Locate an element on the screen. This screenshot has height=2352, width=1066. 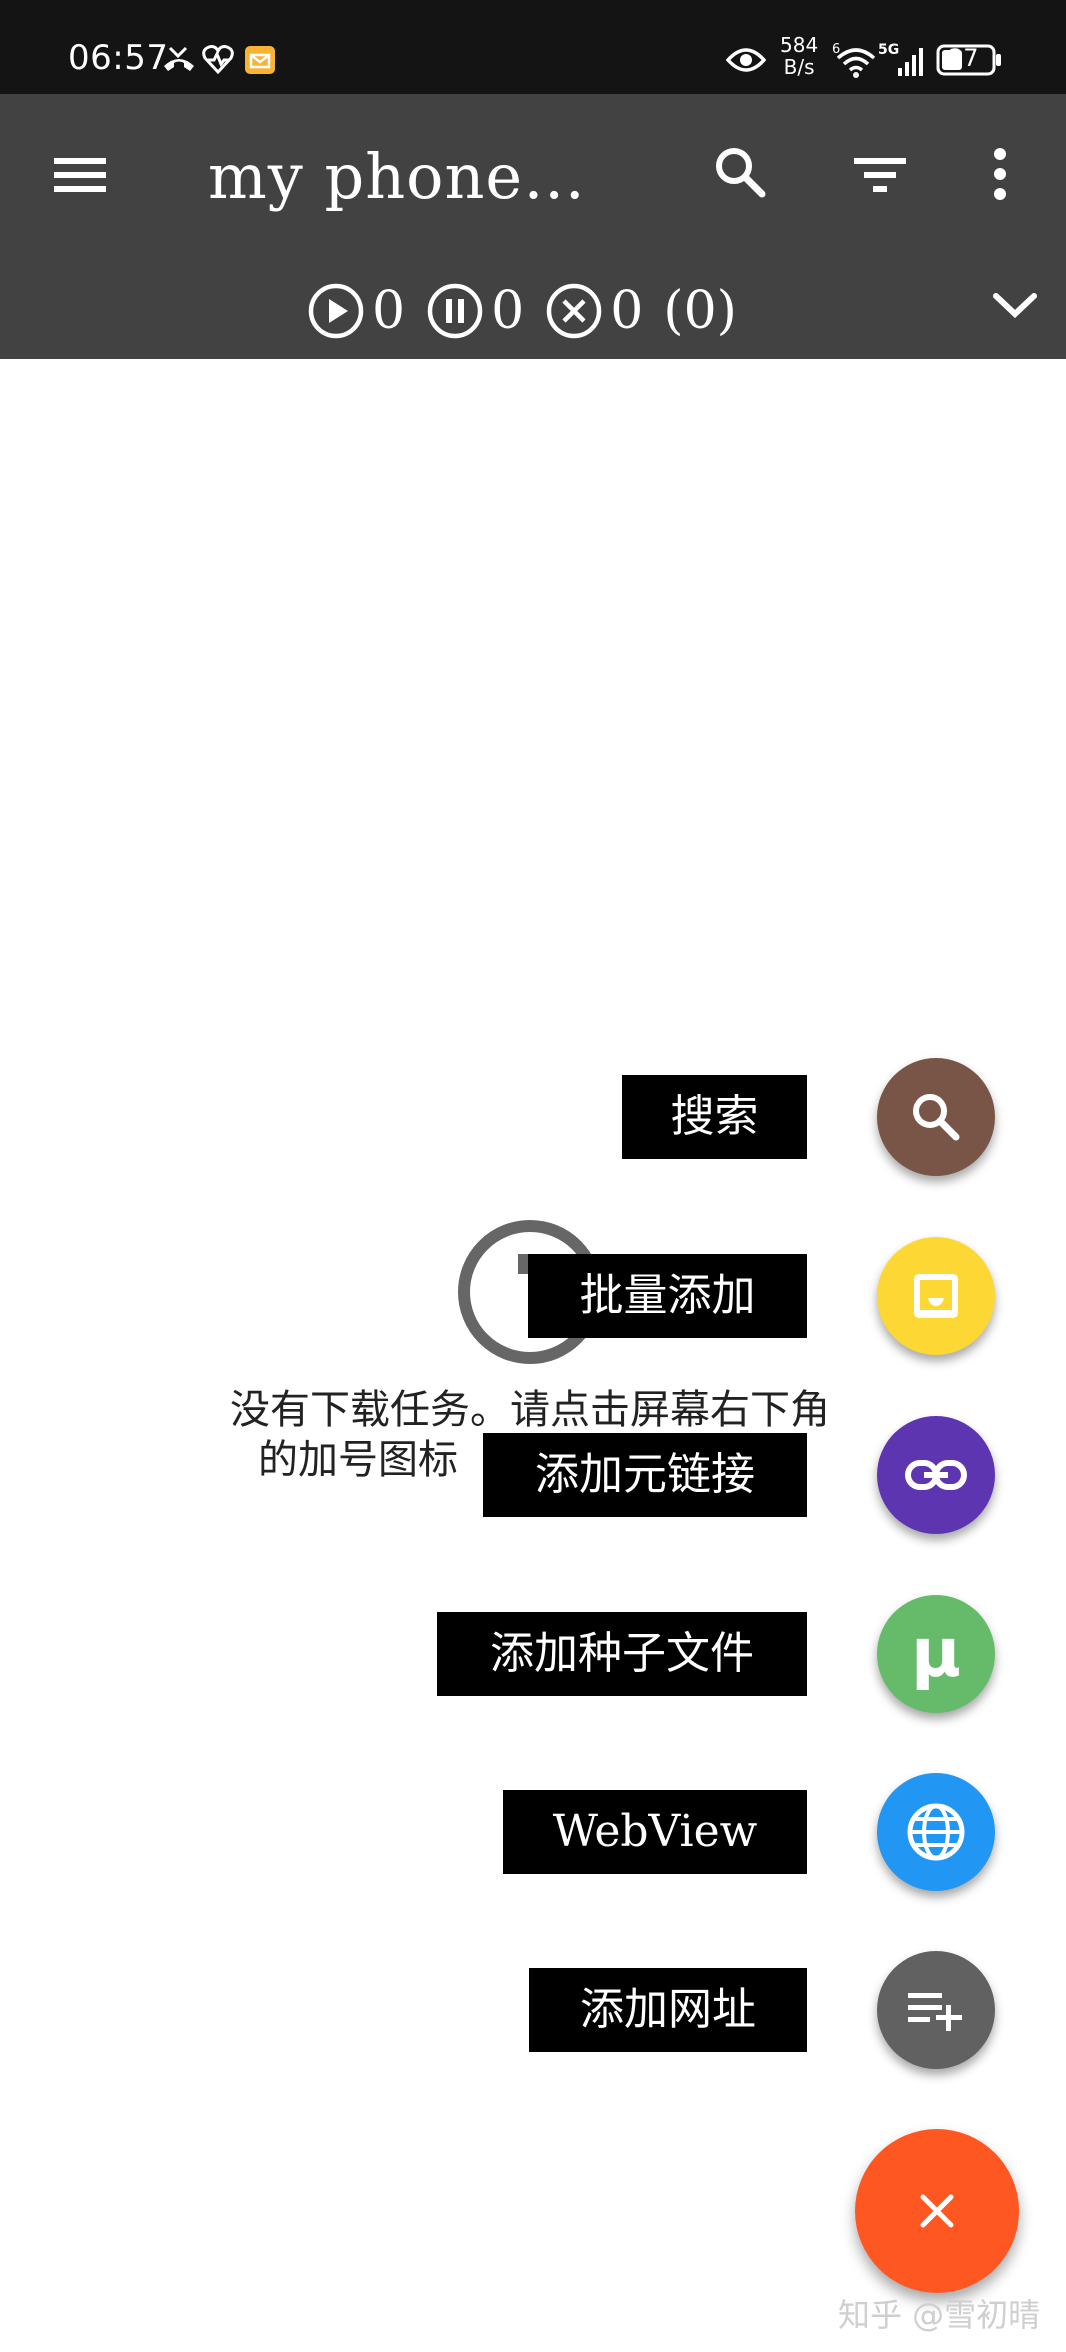
fab-label-search: 搜索 is located at coordinates (714, 1117).